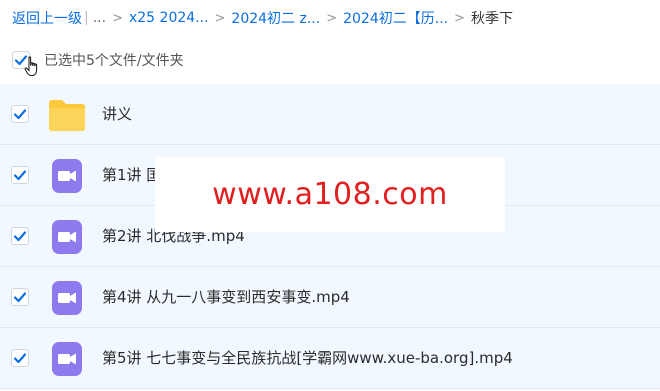  Describe the element at coordinates (117, 114) in the screenshot. I see `file-name: 讲义` at that location.